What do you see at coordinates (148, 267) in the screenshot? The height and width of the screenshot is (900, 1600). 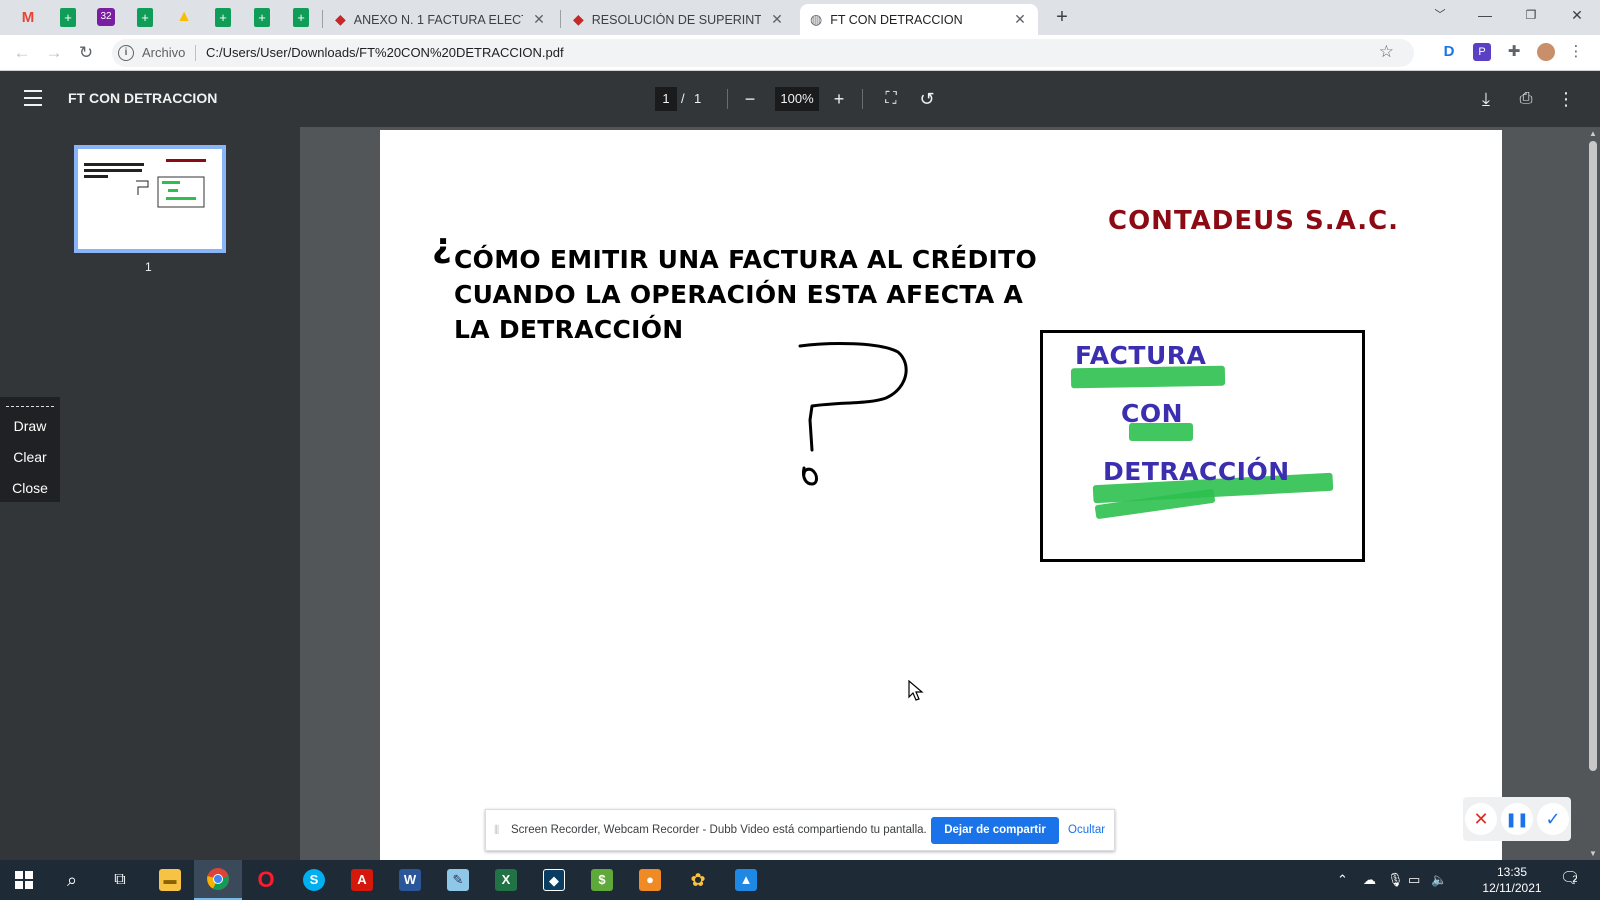 I see `thumbnail-page-number: 1` at bounding box center [148, 267].